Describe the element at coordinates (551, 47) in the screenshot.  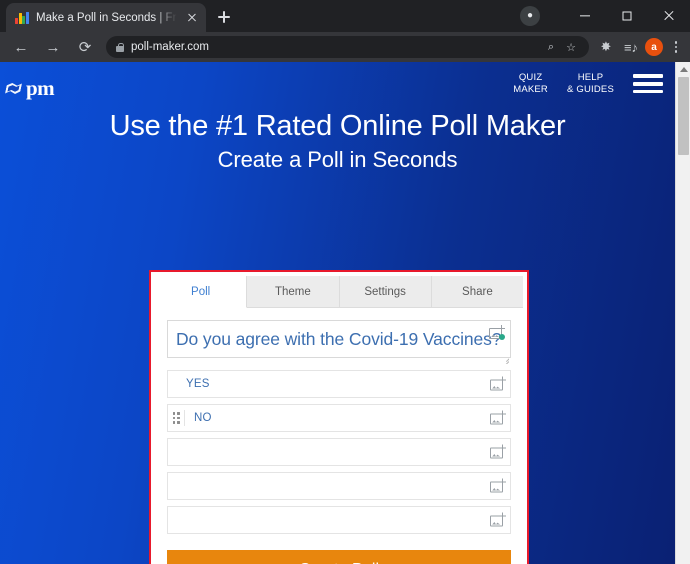
I see `search-icon: ⌕` at that location.